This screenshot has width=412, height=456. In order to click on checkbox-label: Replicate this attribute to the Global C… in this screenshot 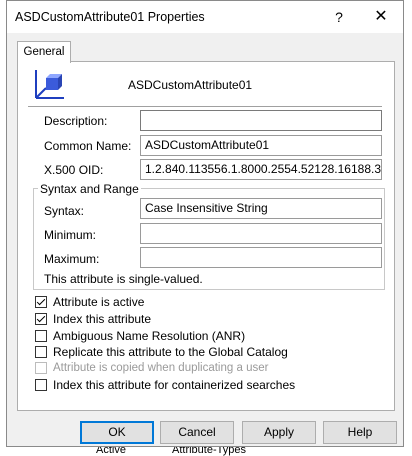, I will do `click(170, 352)`.